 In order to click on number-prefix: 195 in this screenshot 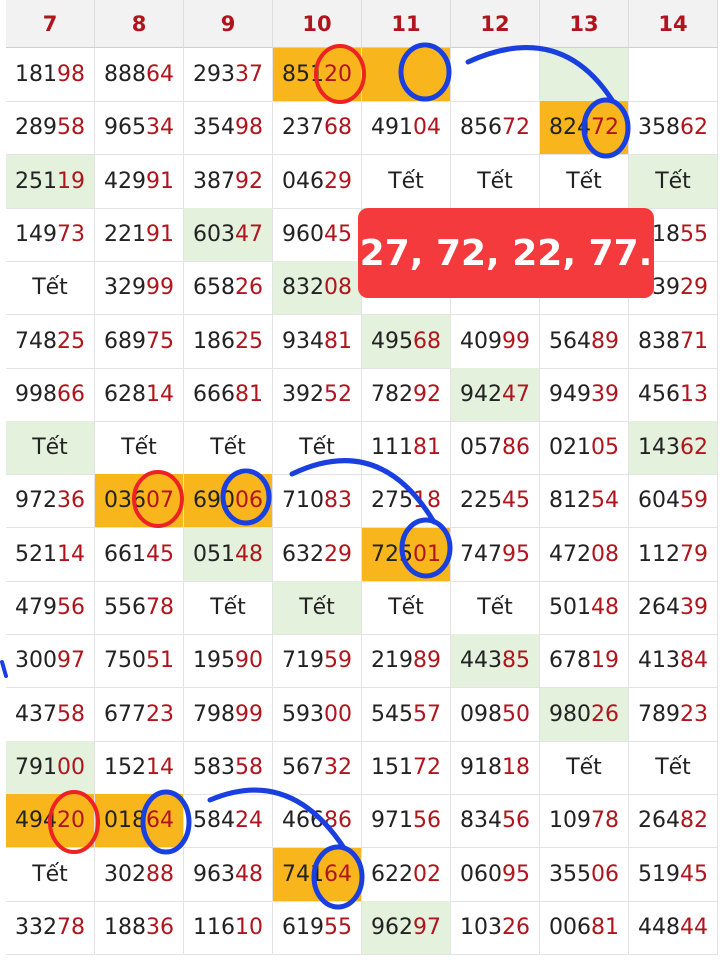, I will do `click(214, 661)`.